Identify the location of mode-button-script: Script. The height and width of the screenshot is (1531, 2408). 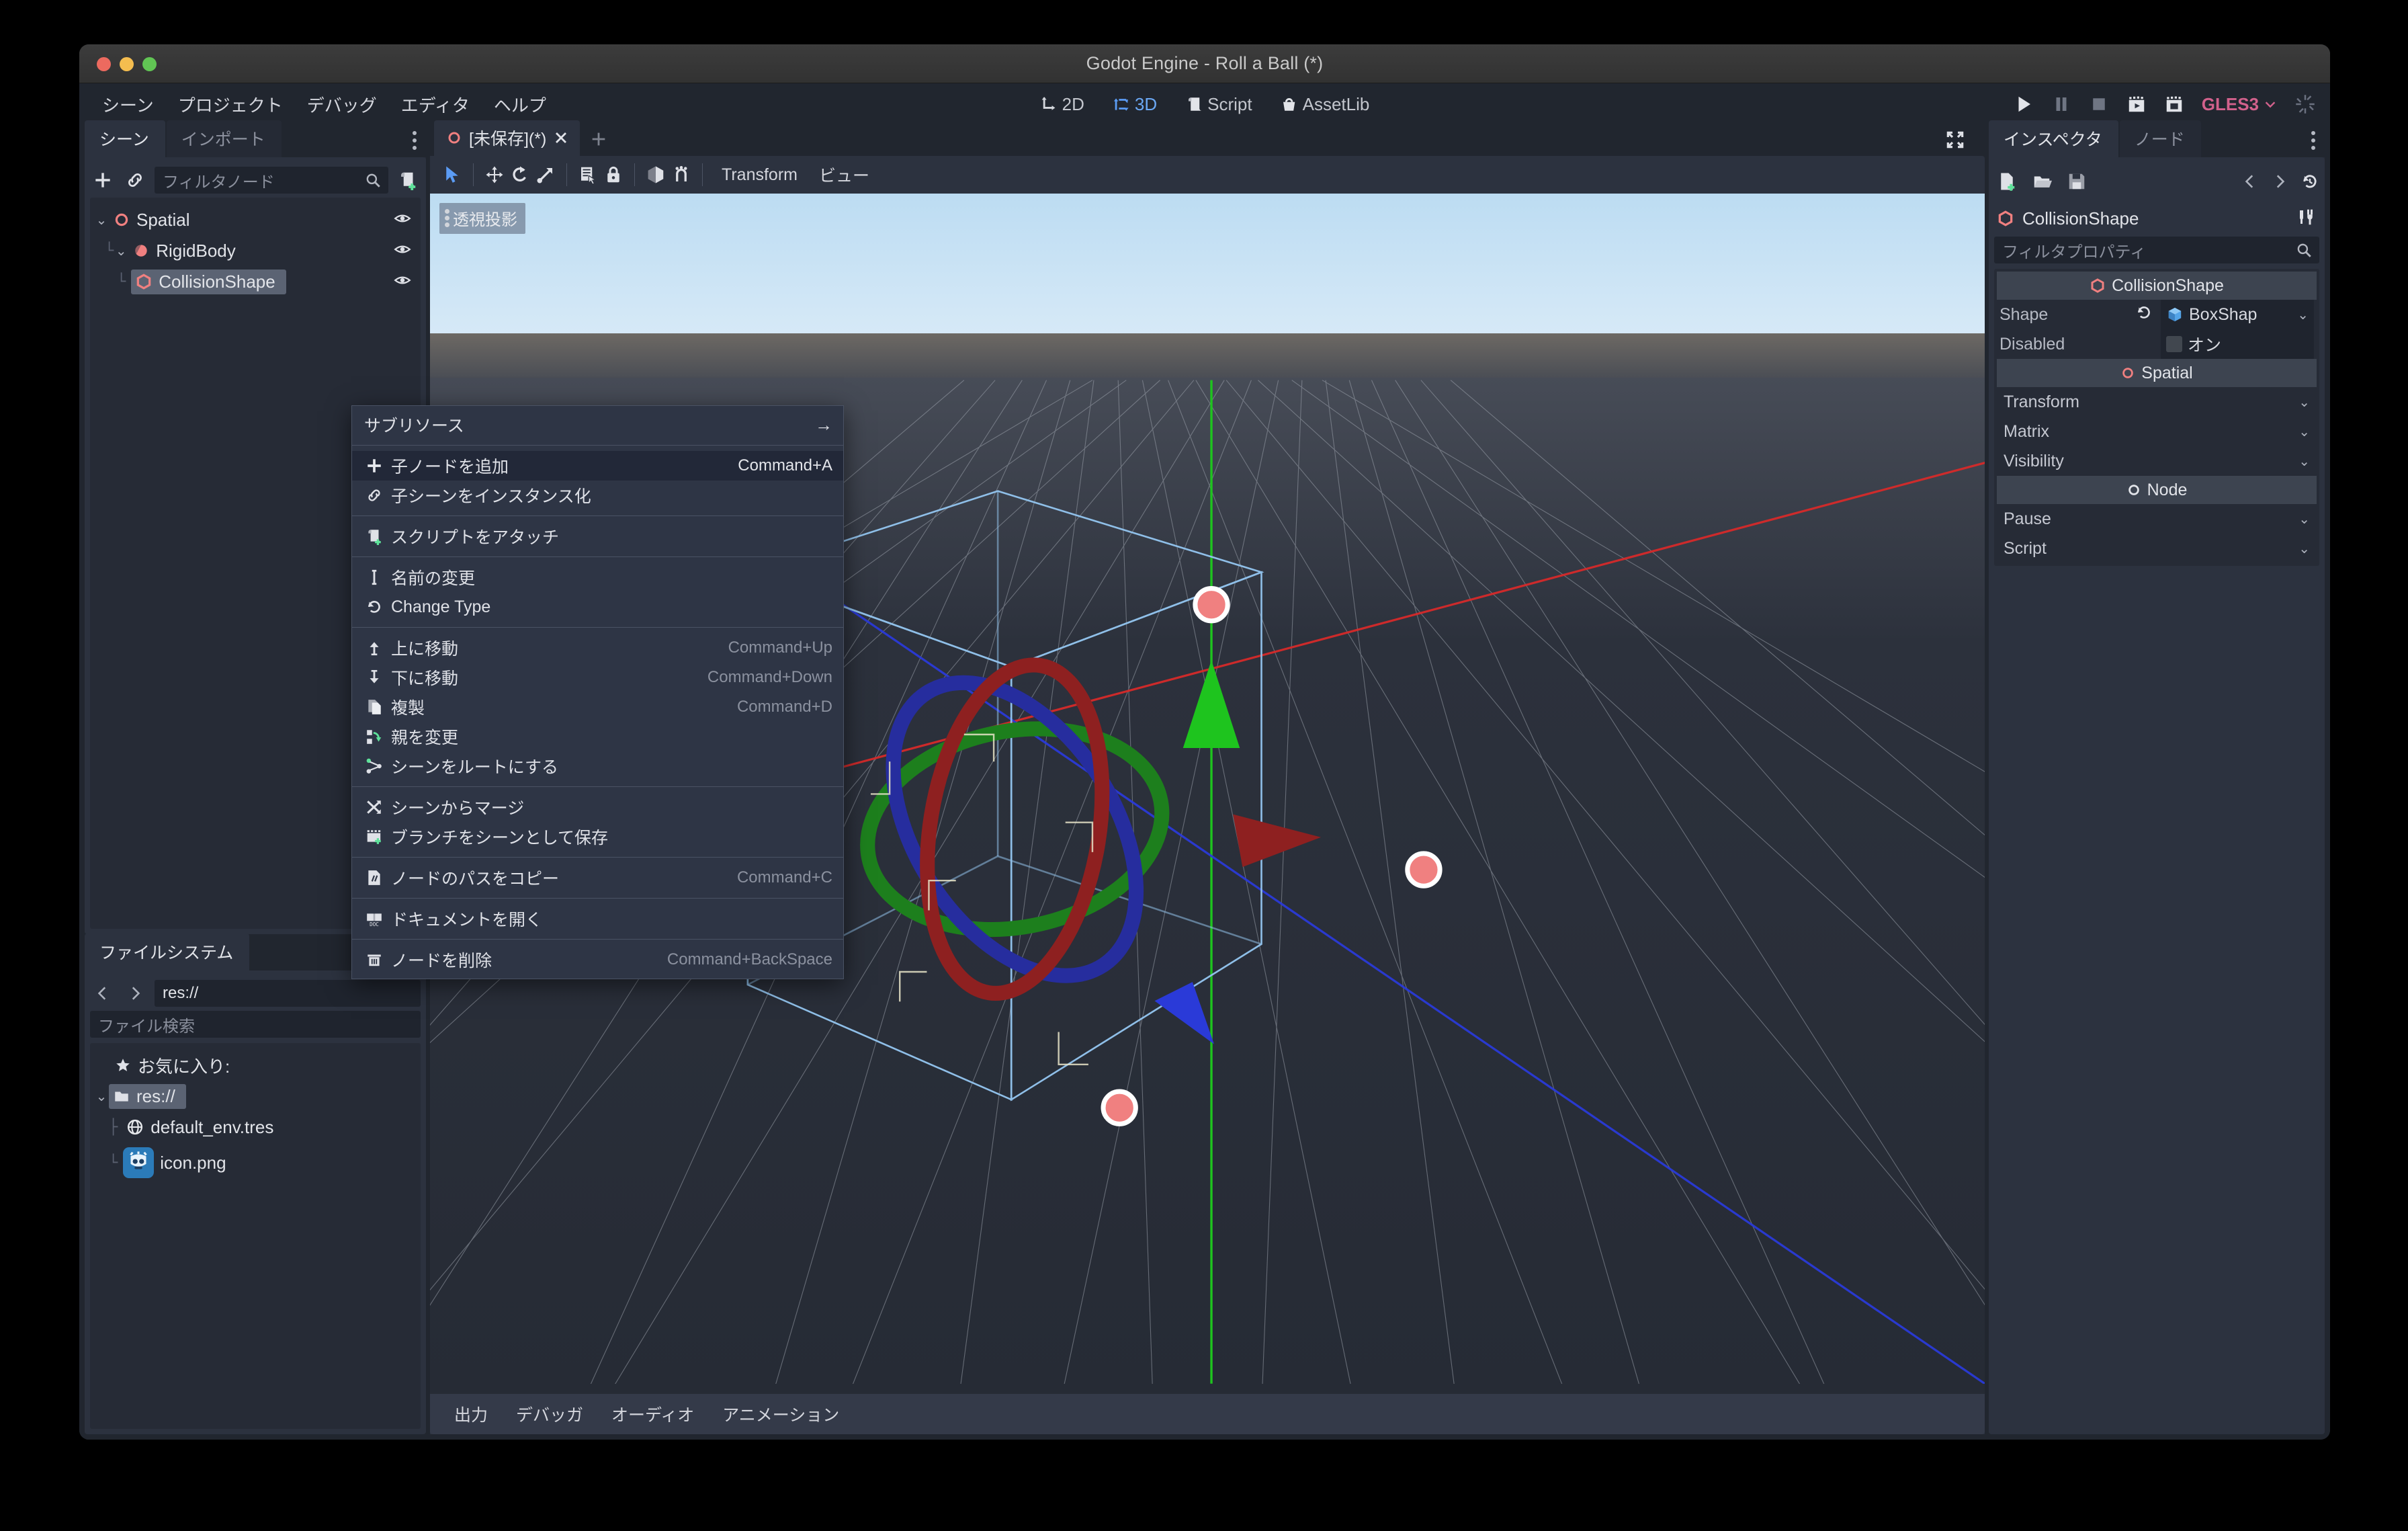
(1218, 104).